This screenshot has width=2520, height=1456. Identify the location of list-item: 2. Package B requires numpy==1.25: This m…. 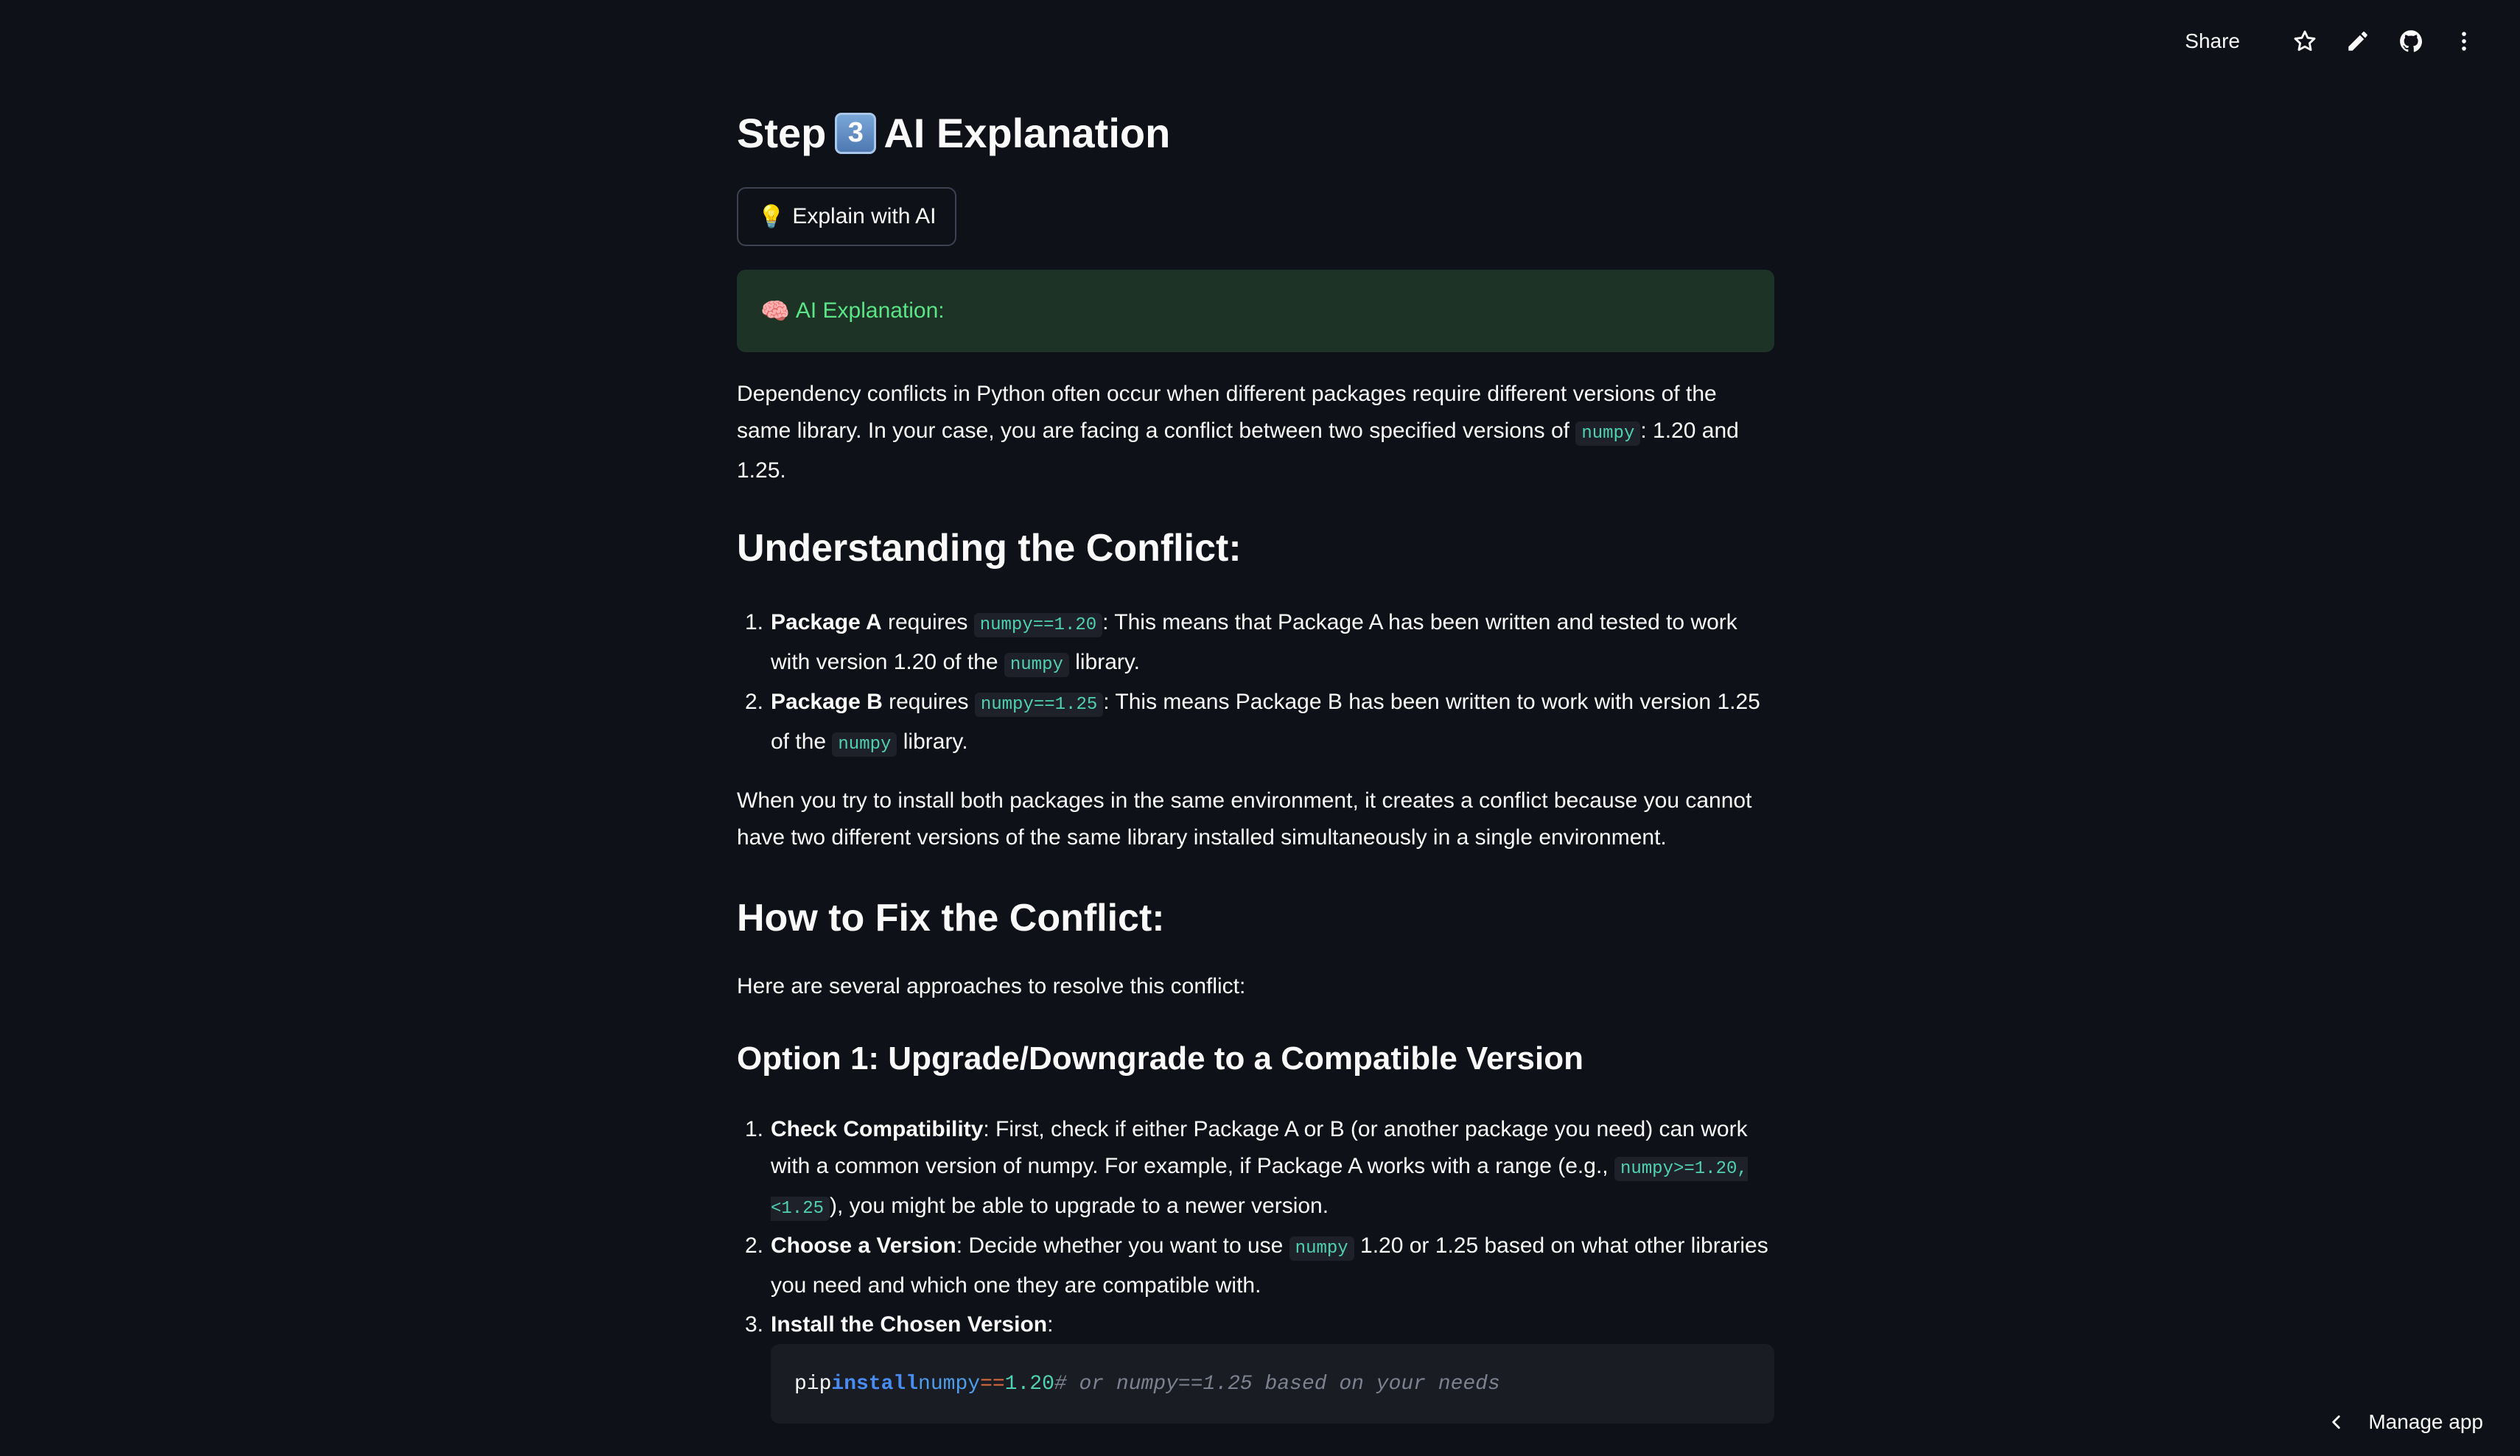
(1259, 723).